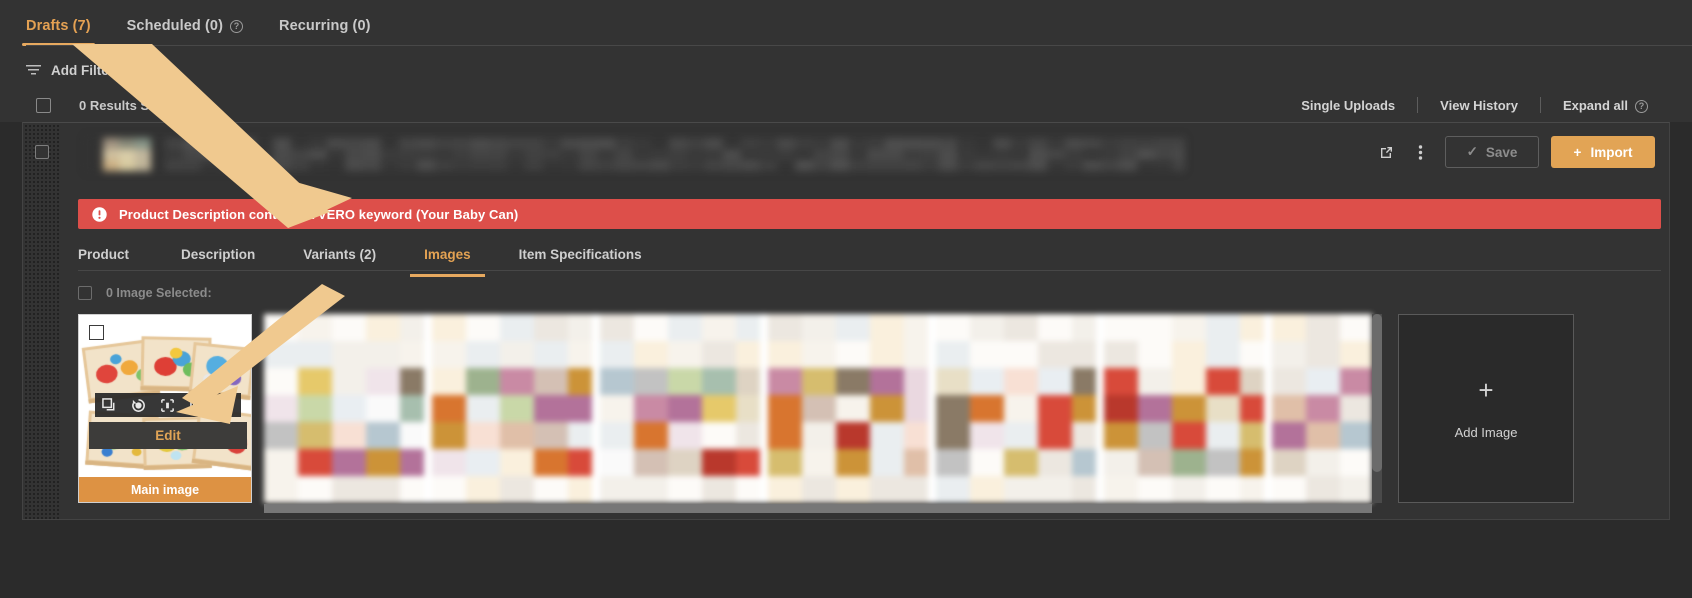 The height and width of the screenshot is (598, 1692). Describe the element at coordinates (1377, 393) in the screenshot. I see `scrollbar-thumb` at that location.